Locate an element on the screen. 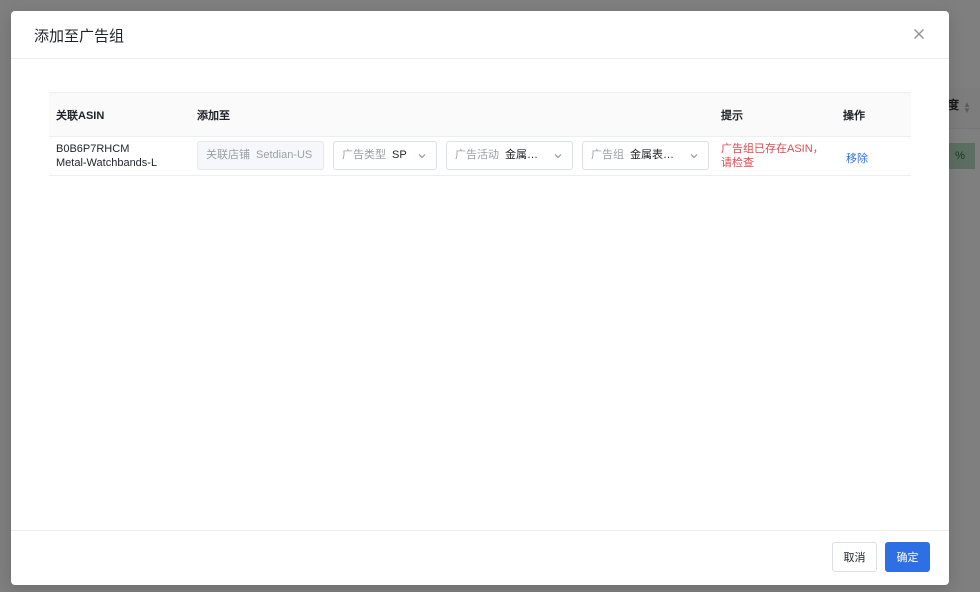  campaign-select-label: 广告活动 is located at coordinates (477, 155).